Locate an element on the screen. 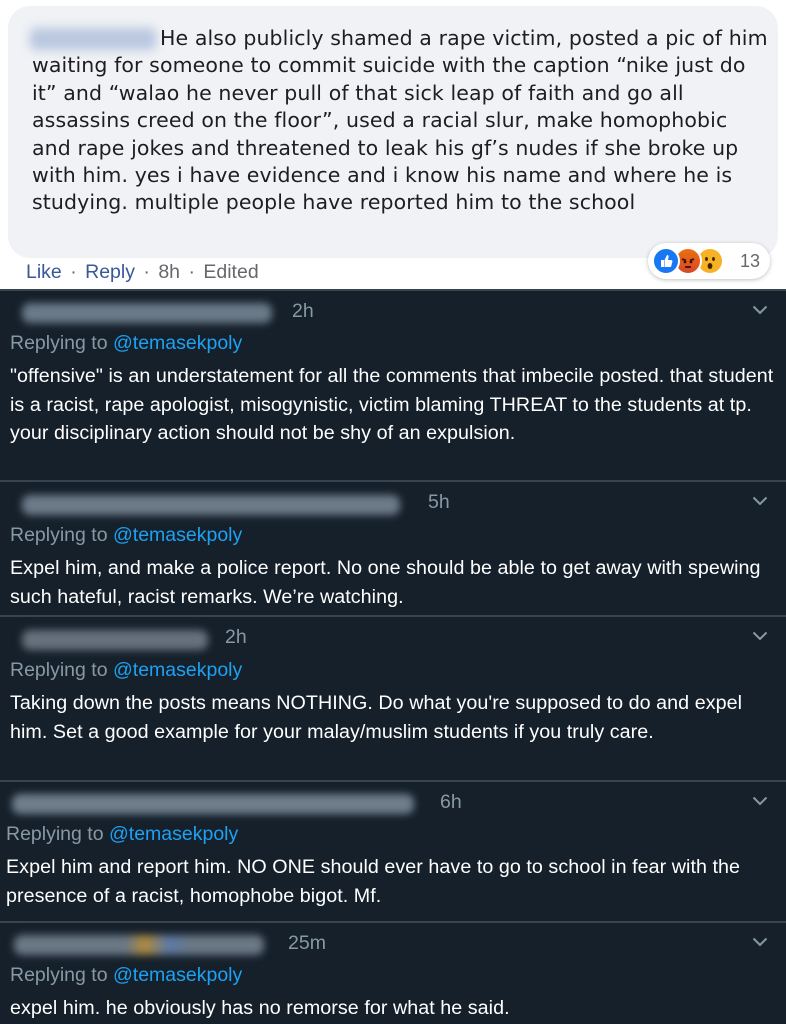  like-link: Like is located at coordinates (44, 272).